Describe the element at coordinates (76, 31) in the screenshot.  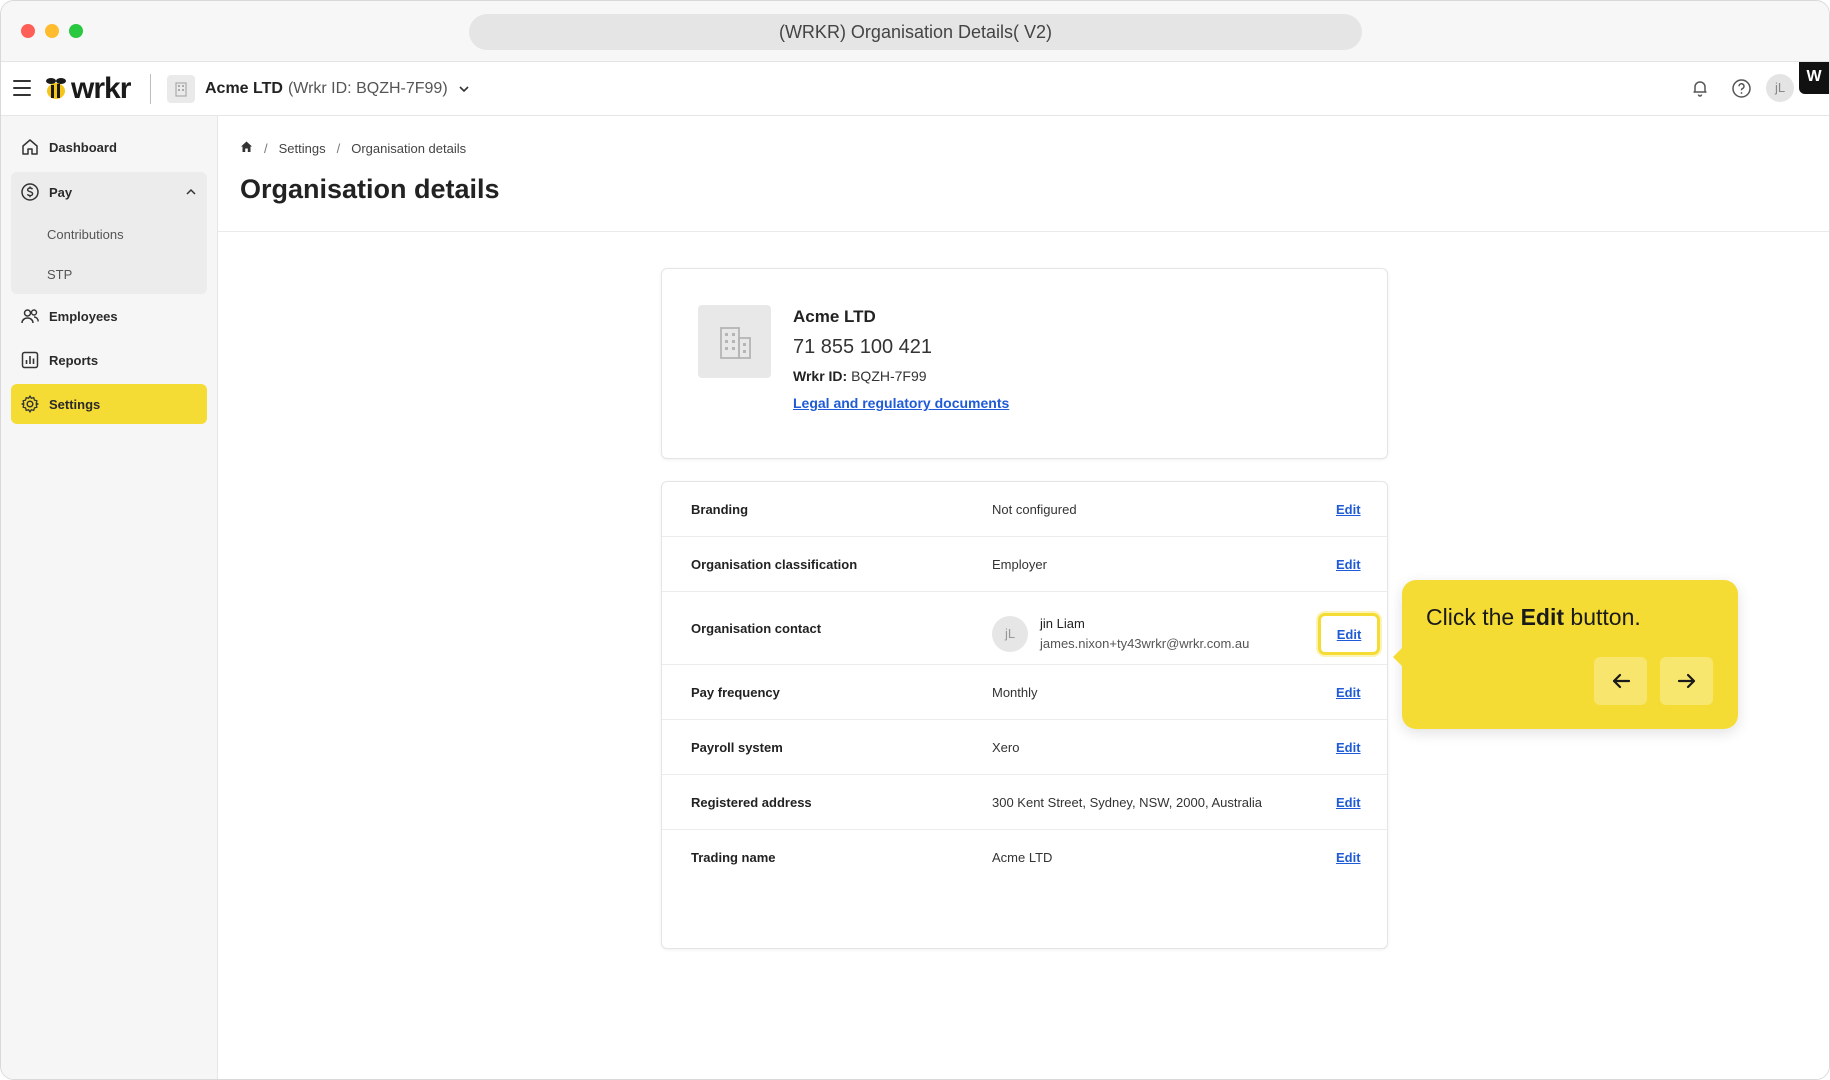
I see `maximize-window-button` at that location.